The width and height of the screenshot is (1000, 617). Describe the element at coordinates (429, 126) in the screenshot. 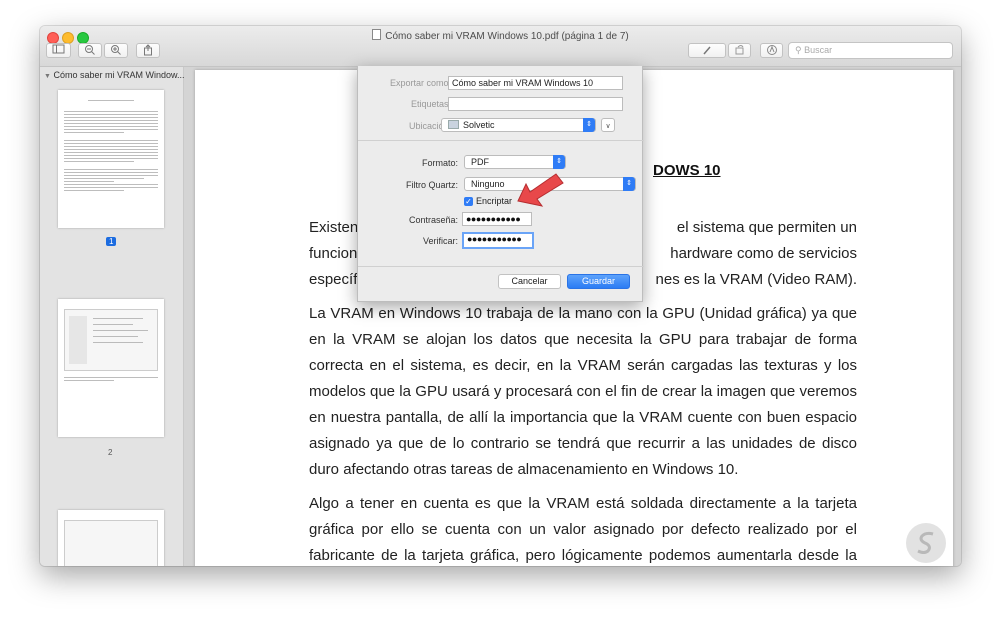

I see `location-label: Ubicación:` at that location.